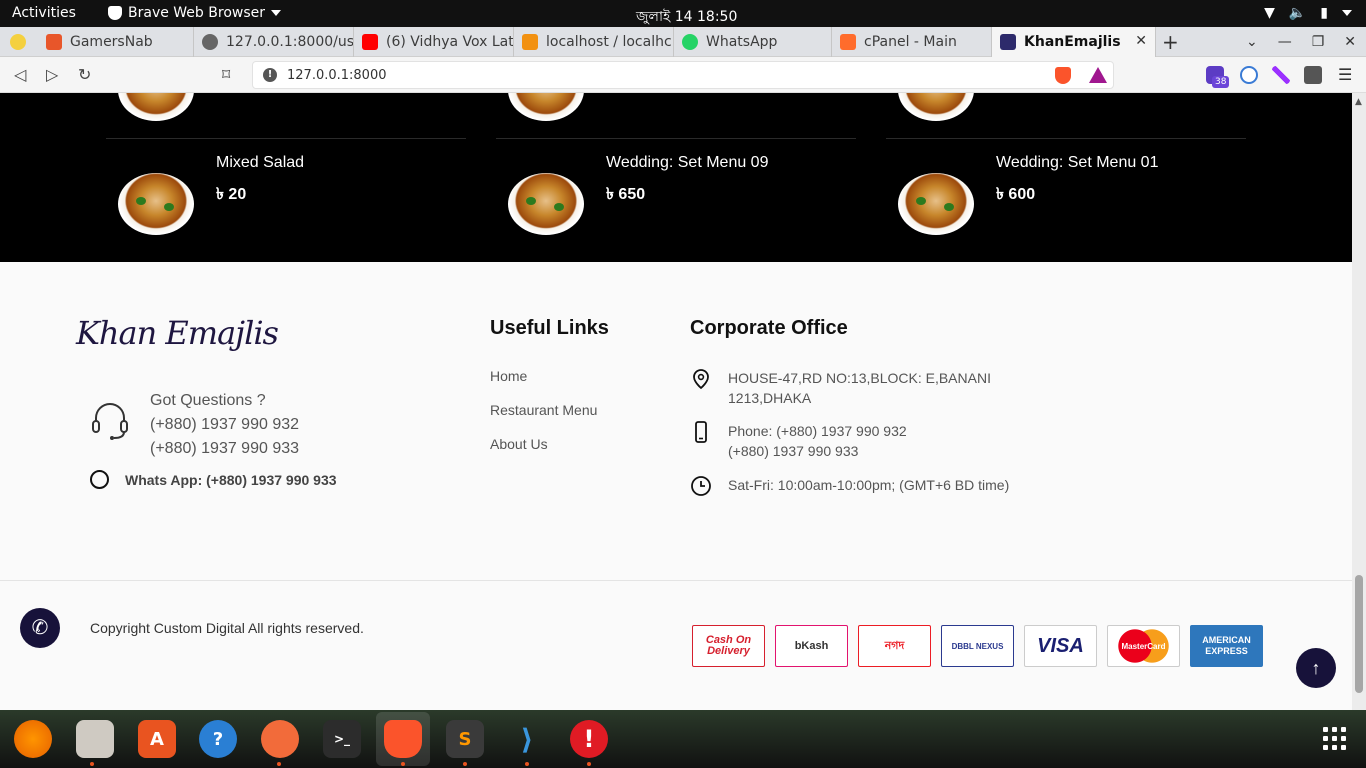 The width and height of the screenshot is (1366, 768). I want to click on brave-rewards-icon, so click(1098, 75).